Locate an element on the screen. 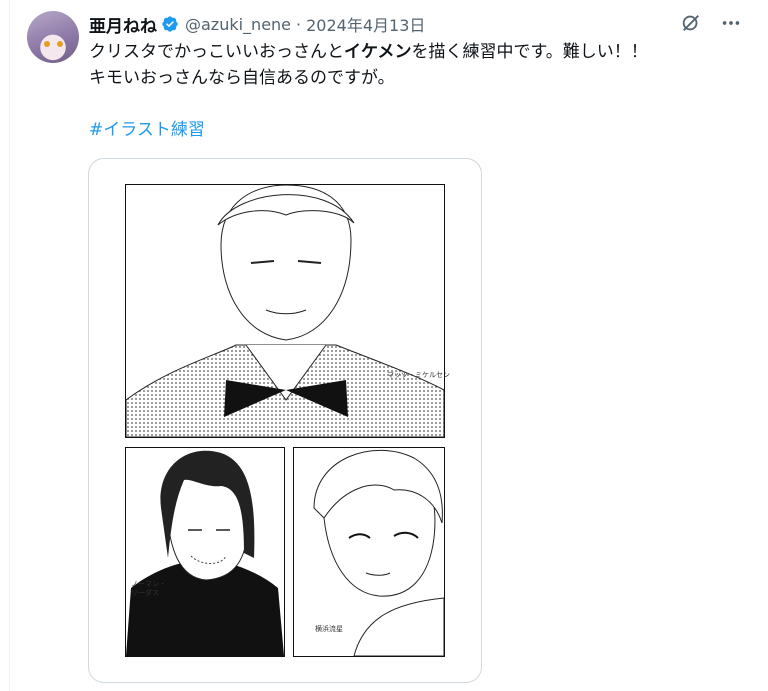 The width and height of the screenshot is (768, 691). panel-bottom-right-caption: 横浜流星 is located at coordinates (329, 629).